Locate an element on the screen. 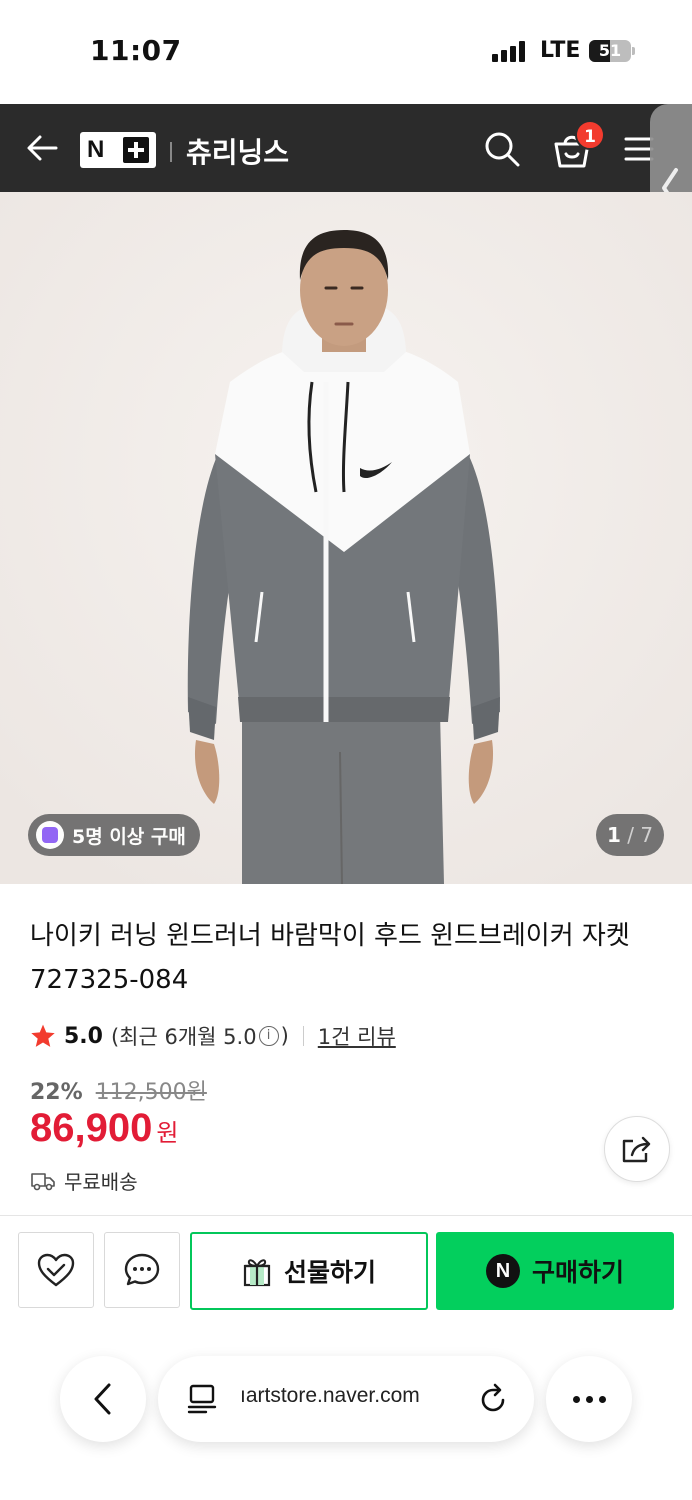  rating-score: 5.0 is located at coordinates (83, 1036).